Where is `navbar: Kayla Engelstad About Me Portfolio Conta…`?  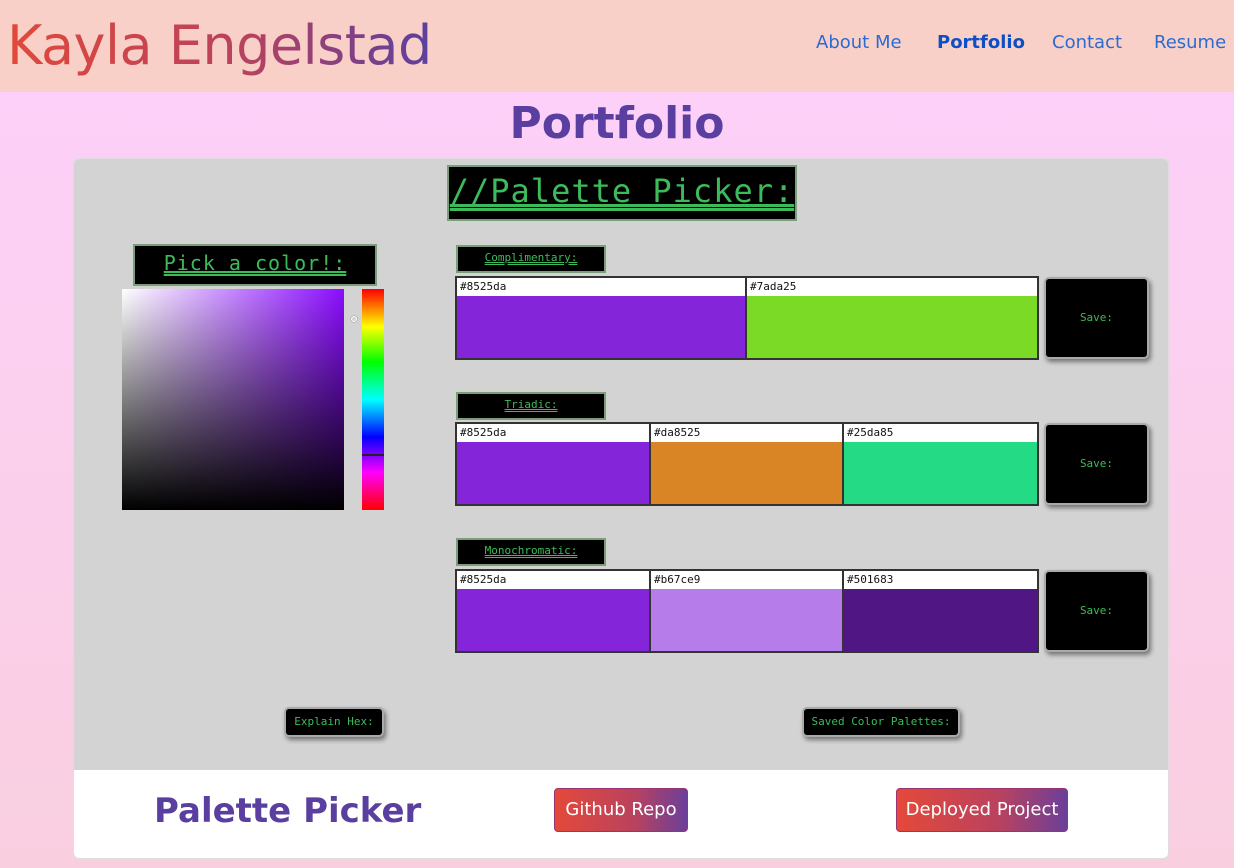
navbar: Kayla Engelstad About Me Portfolio Conta… is located at coordinates (617, 46).